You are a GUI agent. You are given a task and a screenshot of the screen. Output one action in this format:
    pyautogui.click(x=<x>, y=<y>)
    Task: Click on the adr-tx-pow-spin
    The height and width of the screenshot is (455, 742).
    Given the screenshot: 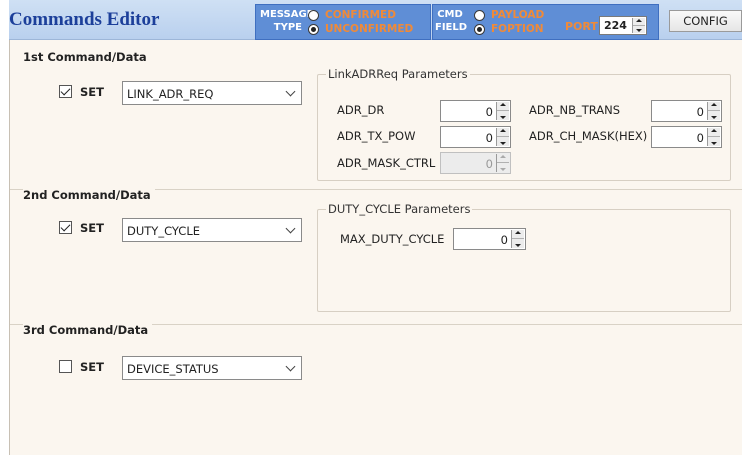 What is the action you would take?
    pyautogui.click(x=502, y=137)
    